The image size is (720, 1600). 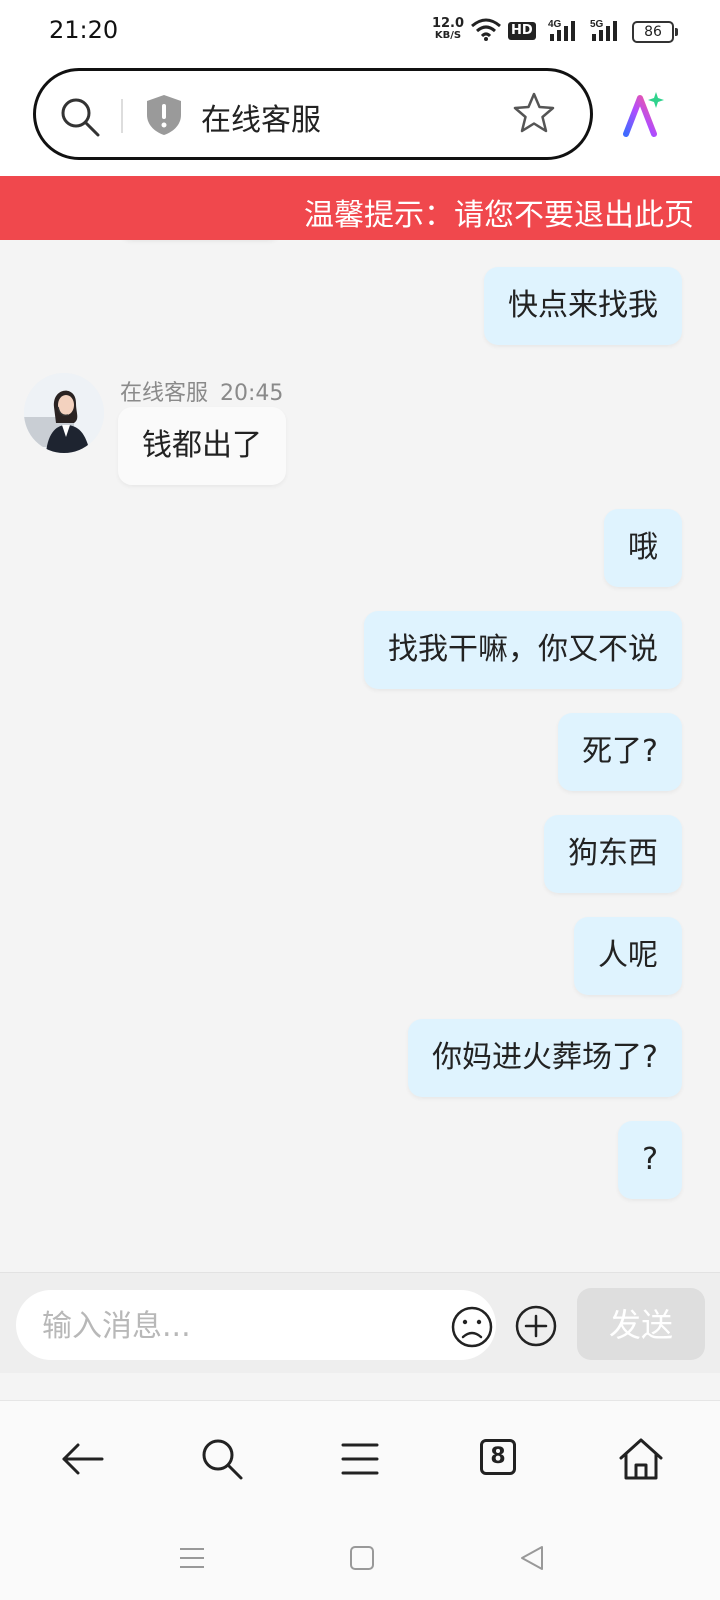 What do you see at coordinates (122, 116) in the screenshot?
I see `address-divider` at bounding box center [122, 116].